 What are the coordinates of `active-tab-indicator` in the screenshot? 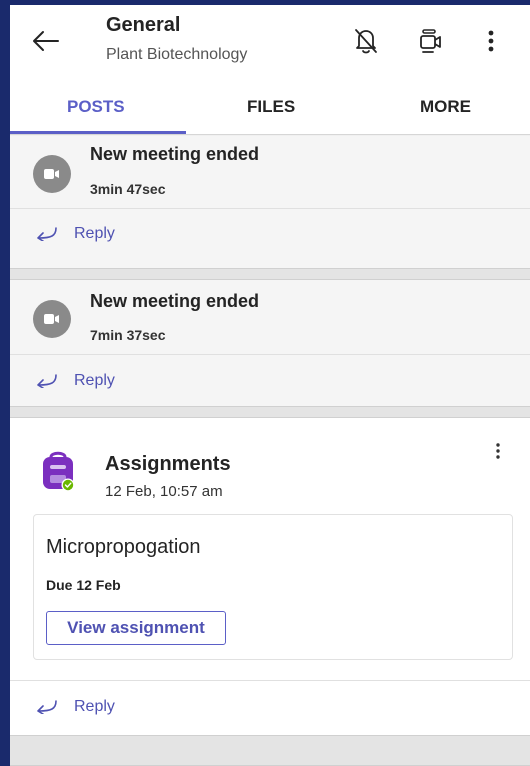 It's located at (98, 132).